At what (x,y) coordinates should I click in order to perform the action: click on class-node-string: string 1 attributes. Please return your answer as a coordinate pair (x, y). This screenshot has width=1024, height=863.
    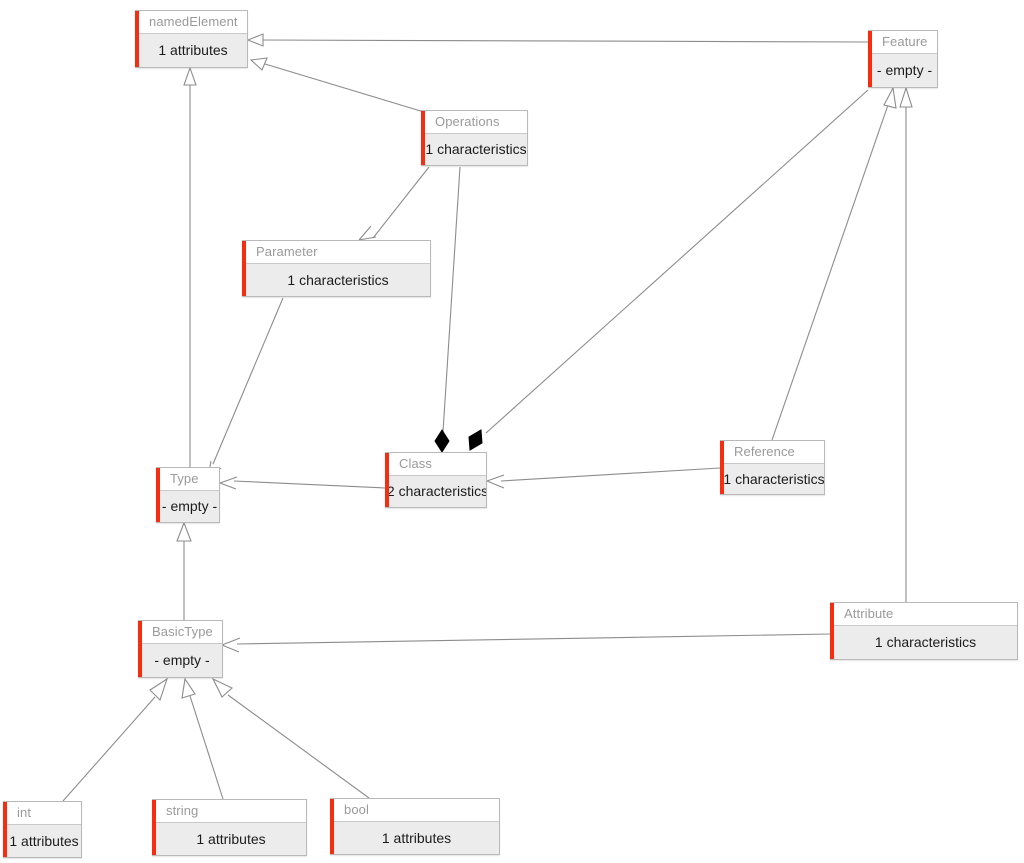
    Looking at the image, I should click on (229, 827).